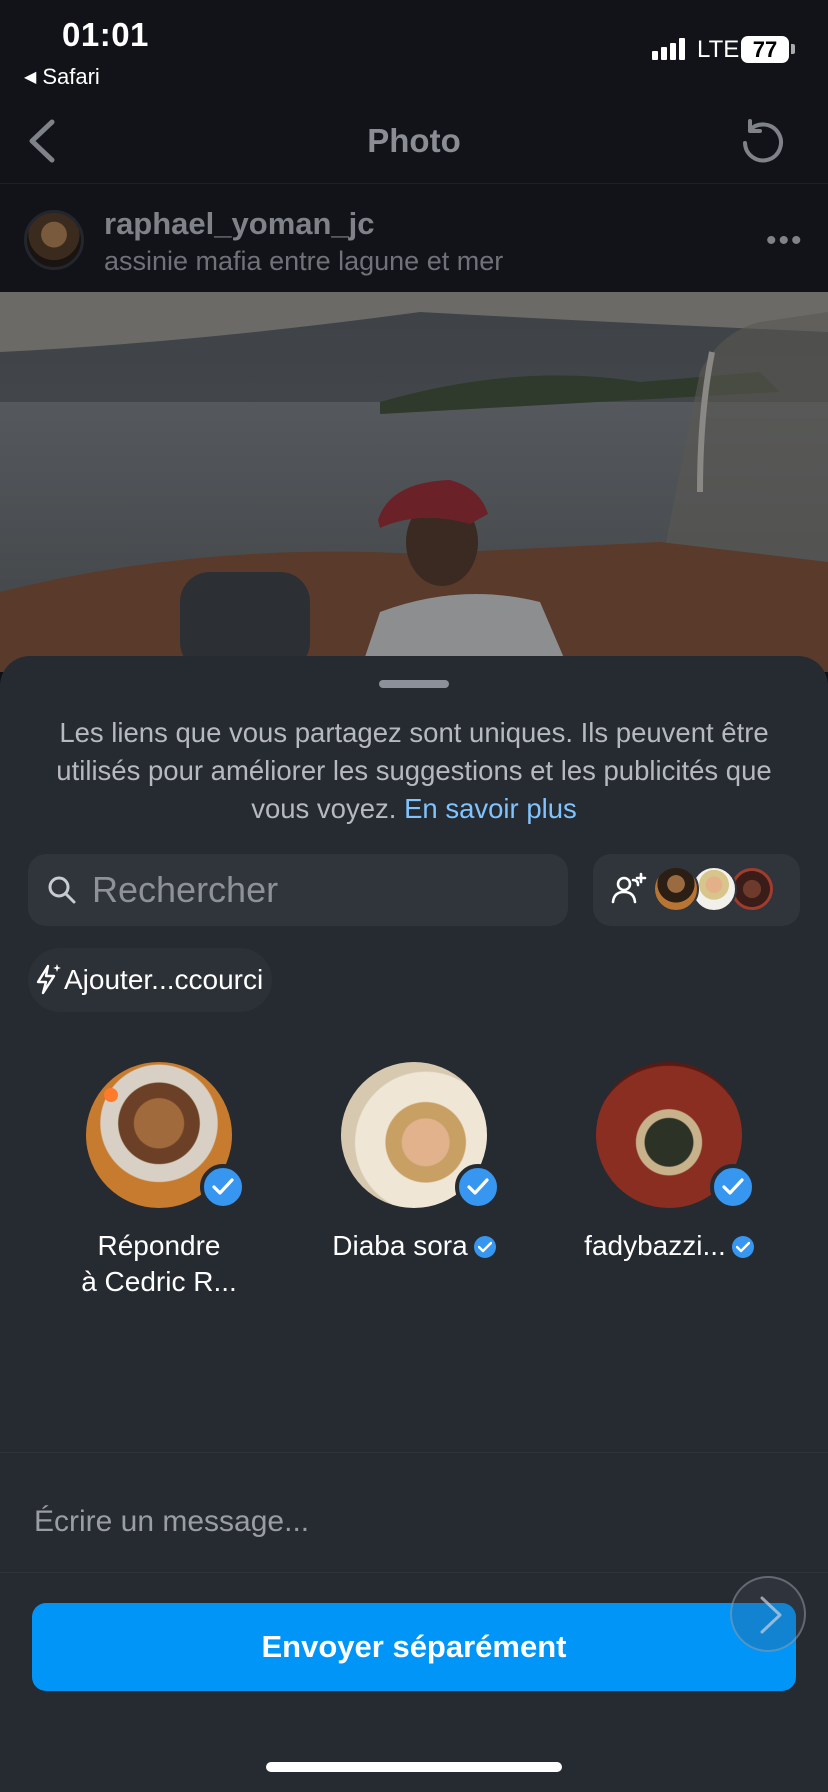  Describe the element at coordinates (164, 979) in the screenshot. I see `add-shortcut-label: Ajouter...ccourci` at that location.